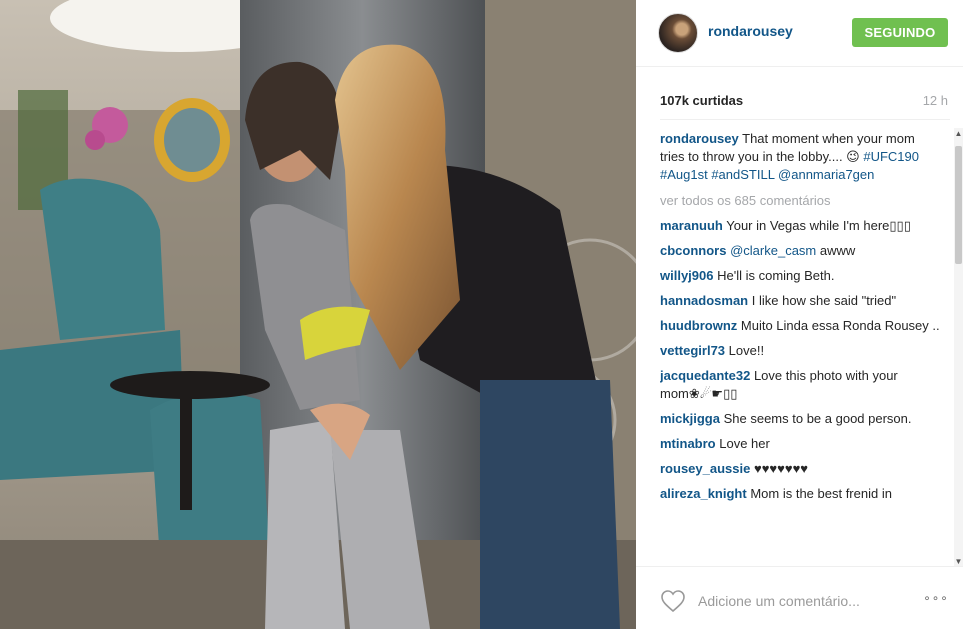 The image size is (963, 630). Describe the element at coordinates (690, 418) in the screenshot. I see `comment-username: mickjigga` at that location.